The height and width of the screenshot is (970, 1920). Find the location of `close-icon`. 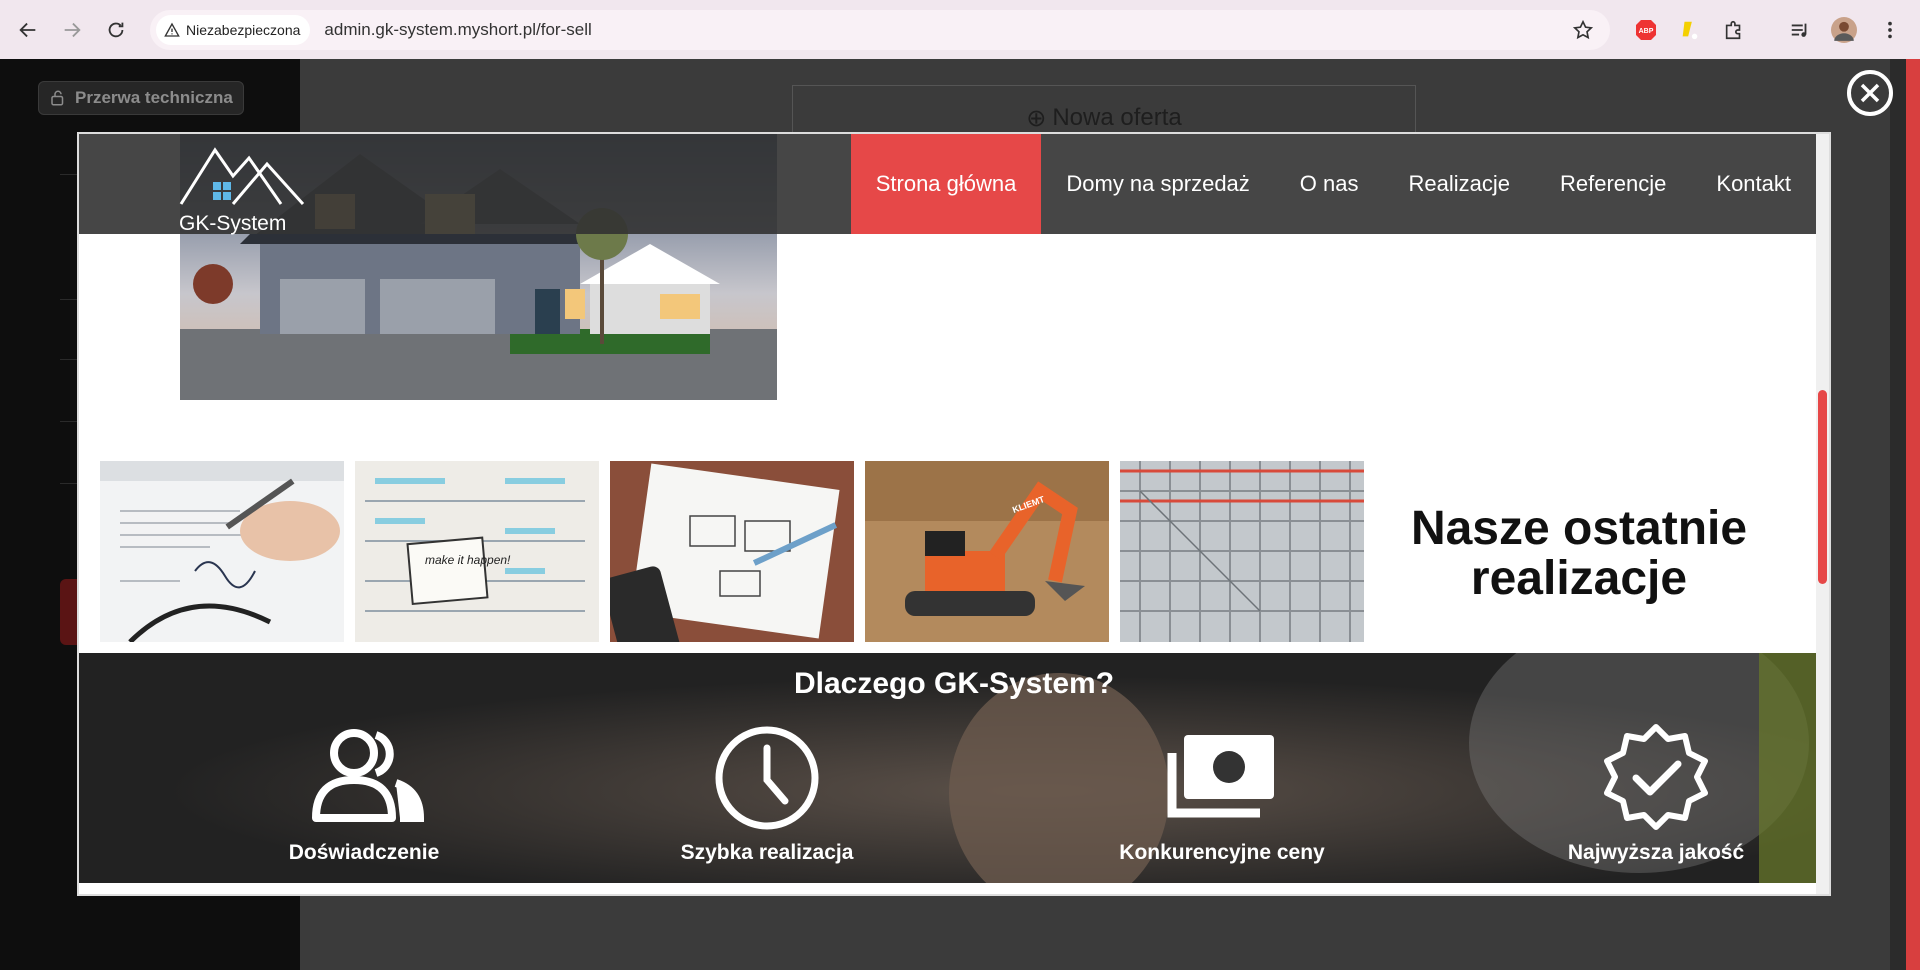

close-icon is located at coordinates (1870, 93).